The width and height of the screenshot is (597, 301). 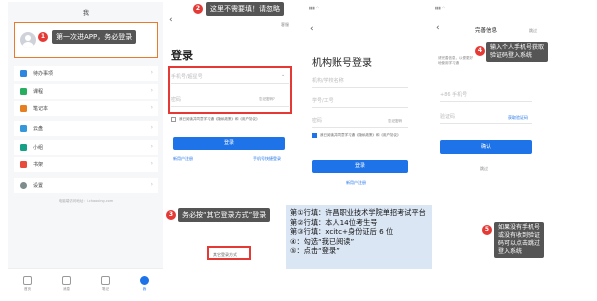 What do you see at coordinates (38, 129) in the screenshot?
I see `menu-item-label: 云盘` at bounding box center [38, 129].